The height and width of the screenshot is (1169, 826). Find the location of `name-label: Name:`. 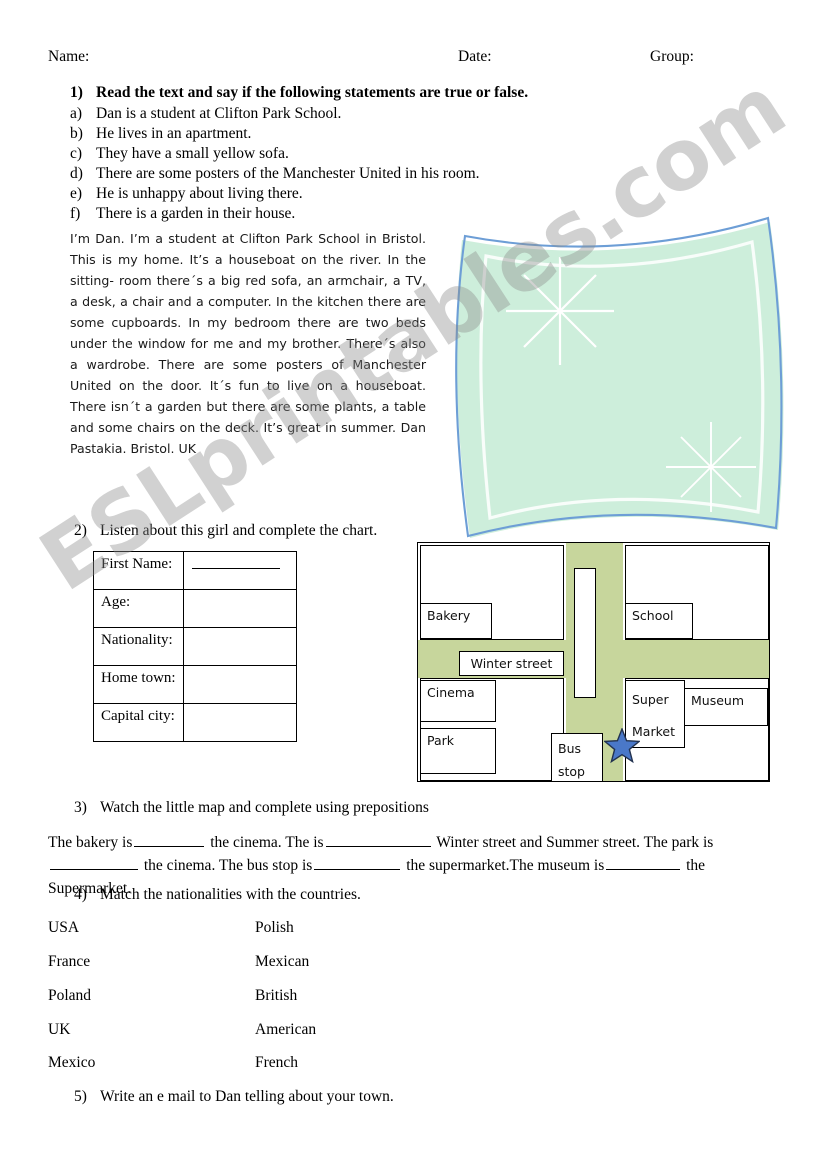

name-label: Name: is located at coordinates (69, 56).